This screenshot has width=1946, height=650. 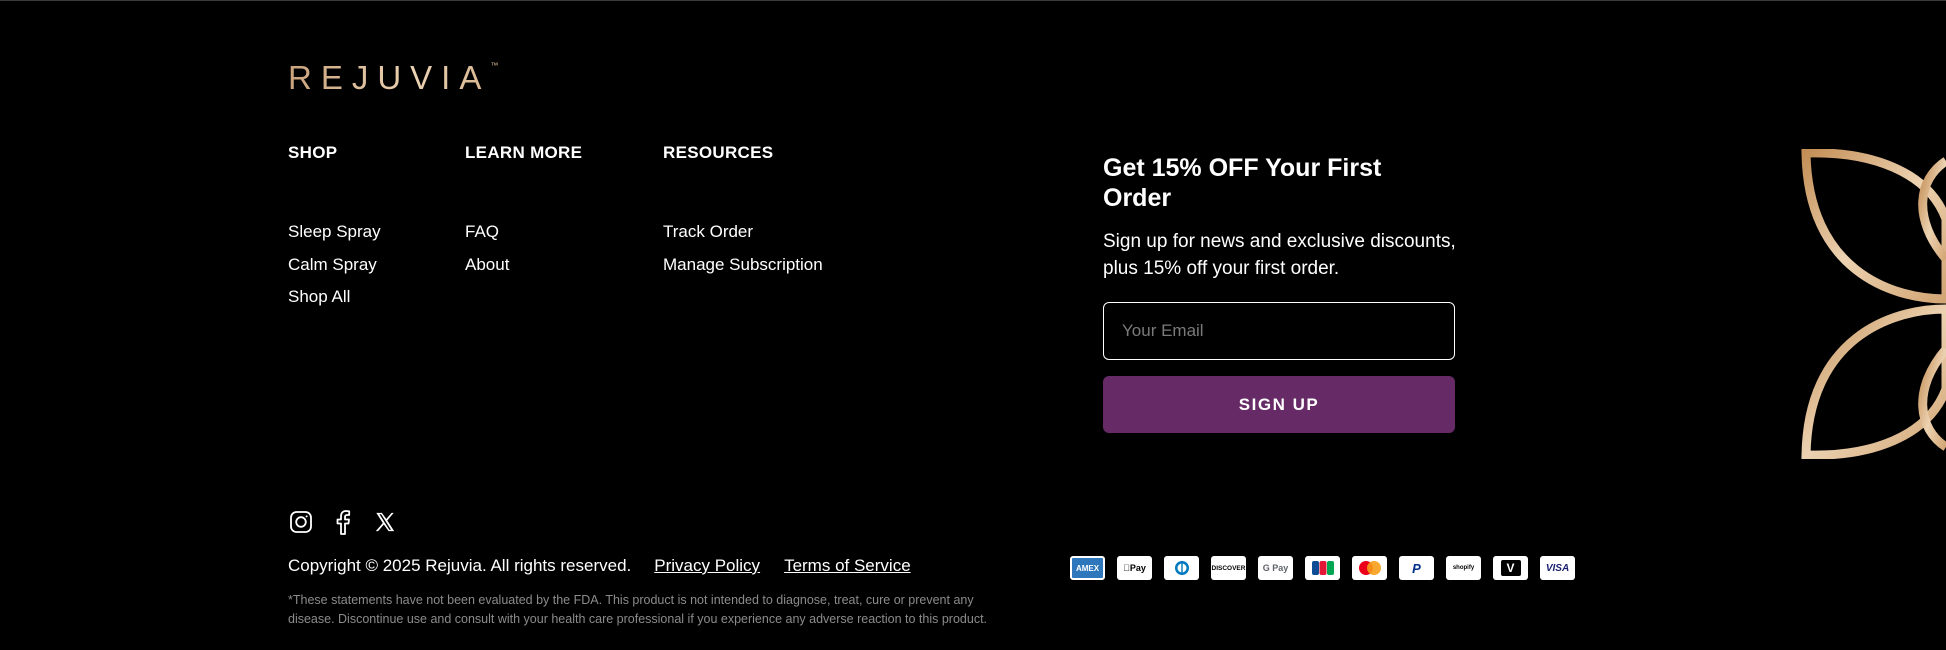 What do you see at coordinates (1510, 568) in the screenshot?
I see `venmo-icon: V` at bounding box center [1510, 568].